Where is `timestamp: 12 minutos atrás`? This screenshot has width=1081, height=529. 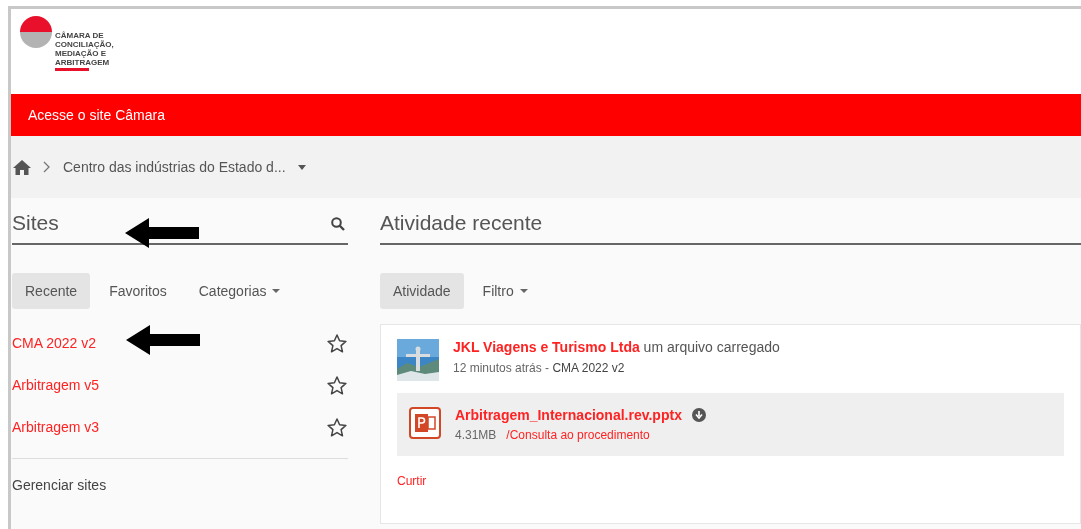 timestamp: 12 minutos atrás is located at coordinates (497, 368).